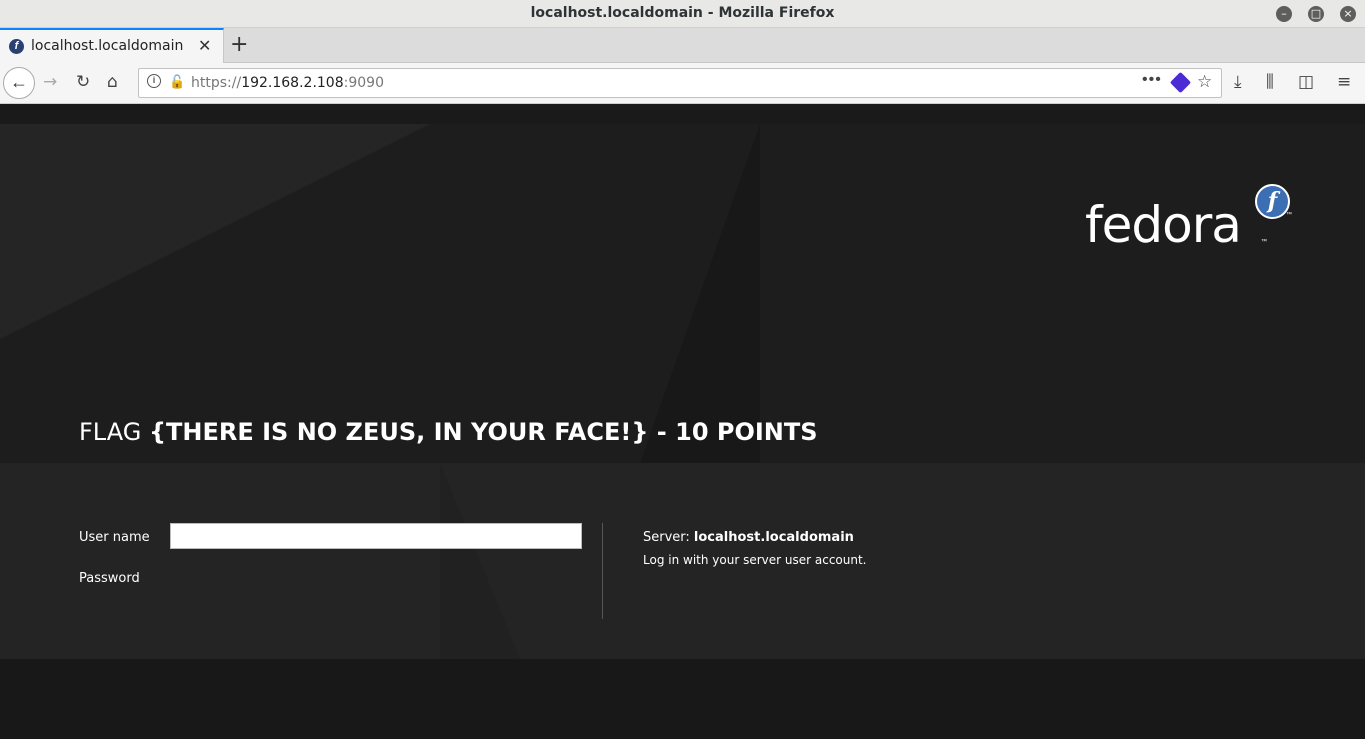  What do you see at coordinates (239, 44) in the screenshot?
I see `new-tab-icon: +` at bounding box center [239, 44].